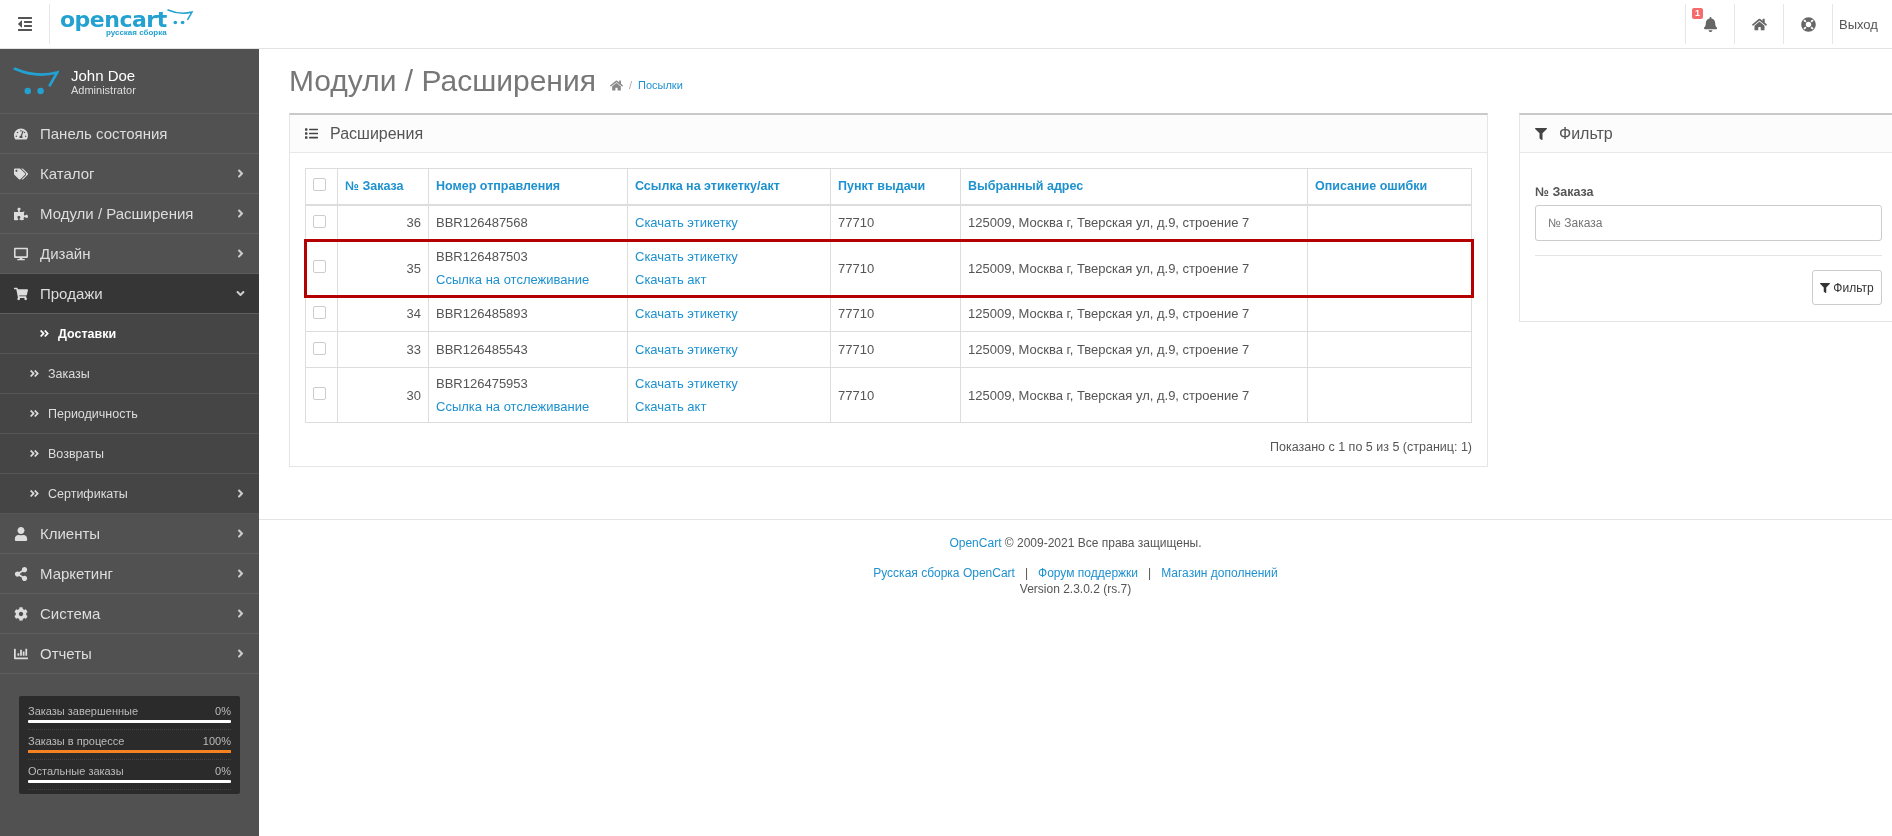  Describe the element at coordinates (103, 75) in the screenshot. I see `user-name: John Doe` at that location.